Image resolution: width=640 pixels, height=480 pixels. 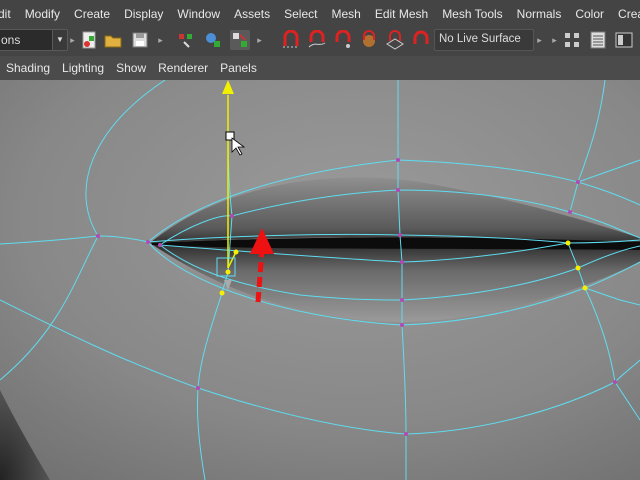 I want to click on open-scene-icon, so click(x=113, y=40).